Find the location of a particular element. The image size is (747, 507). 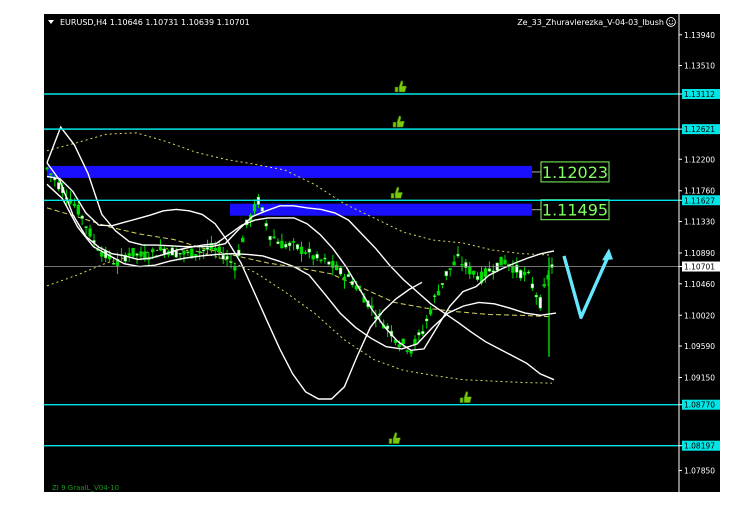

axis-tick-label: 1.10020 is located at coordinates (699, 315).